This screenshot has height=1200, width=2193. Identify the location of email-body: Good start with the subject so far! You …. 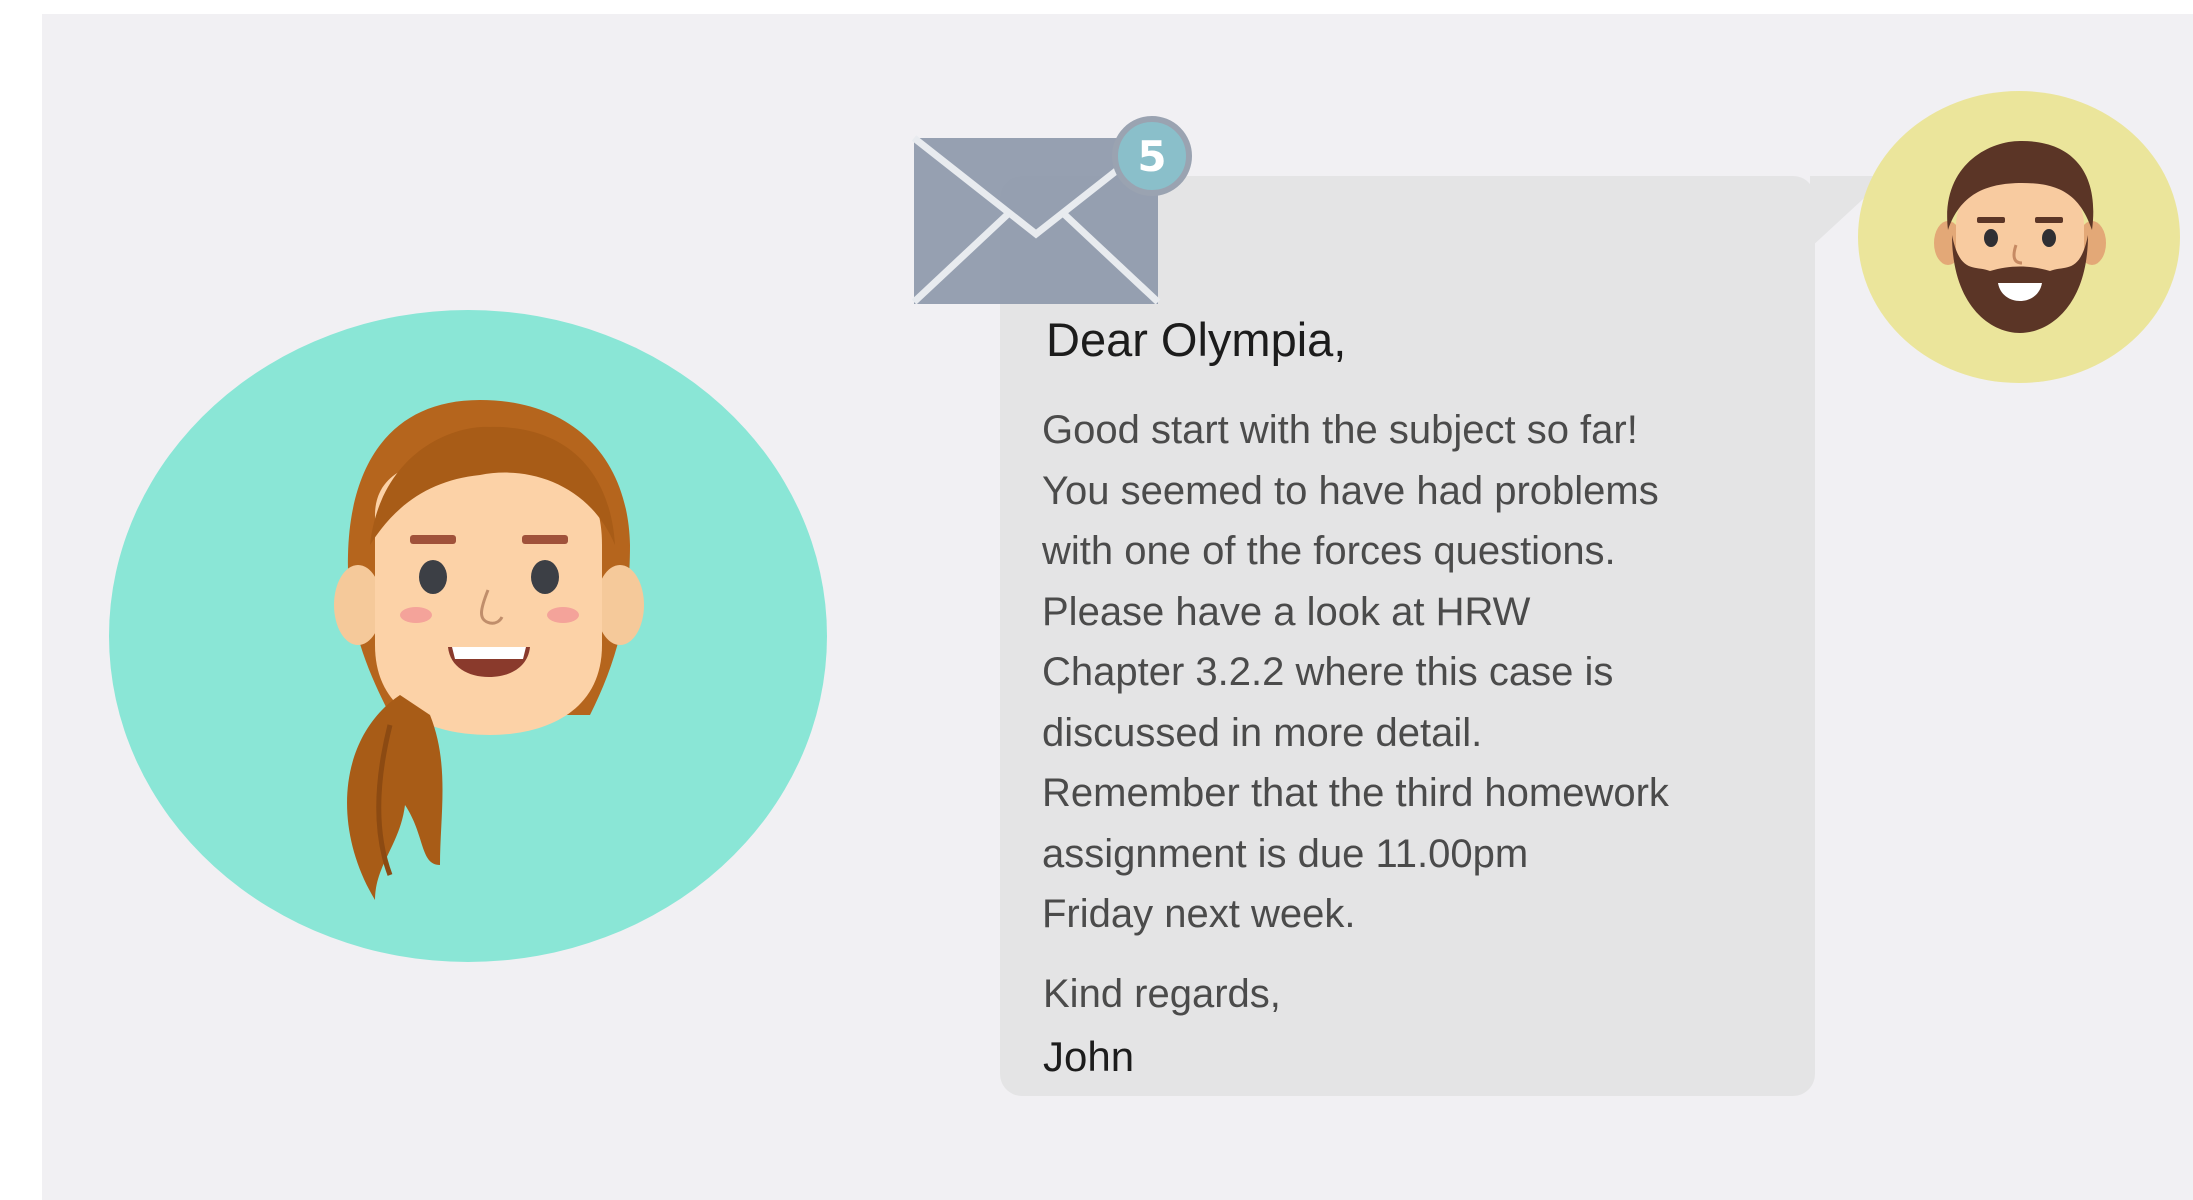
(1355, 672).